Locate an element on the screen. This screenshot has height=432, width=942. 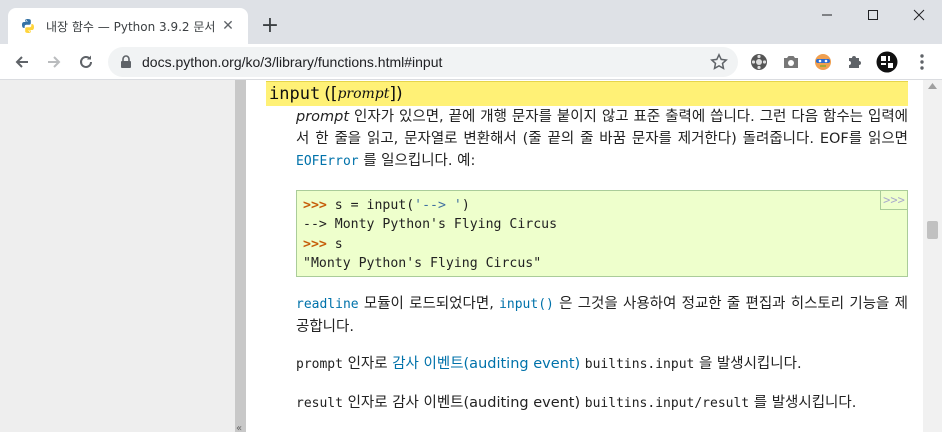
tab-title: 내장 함수 — Python 3.9.2 문서 is located at coordinates (131, 26).